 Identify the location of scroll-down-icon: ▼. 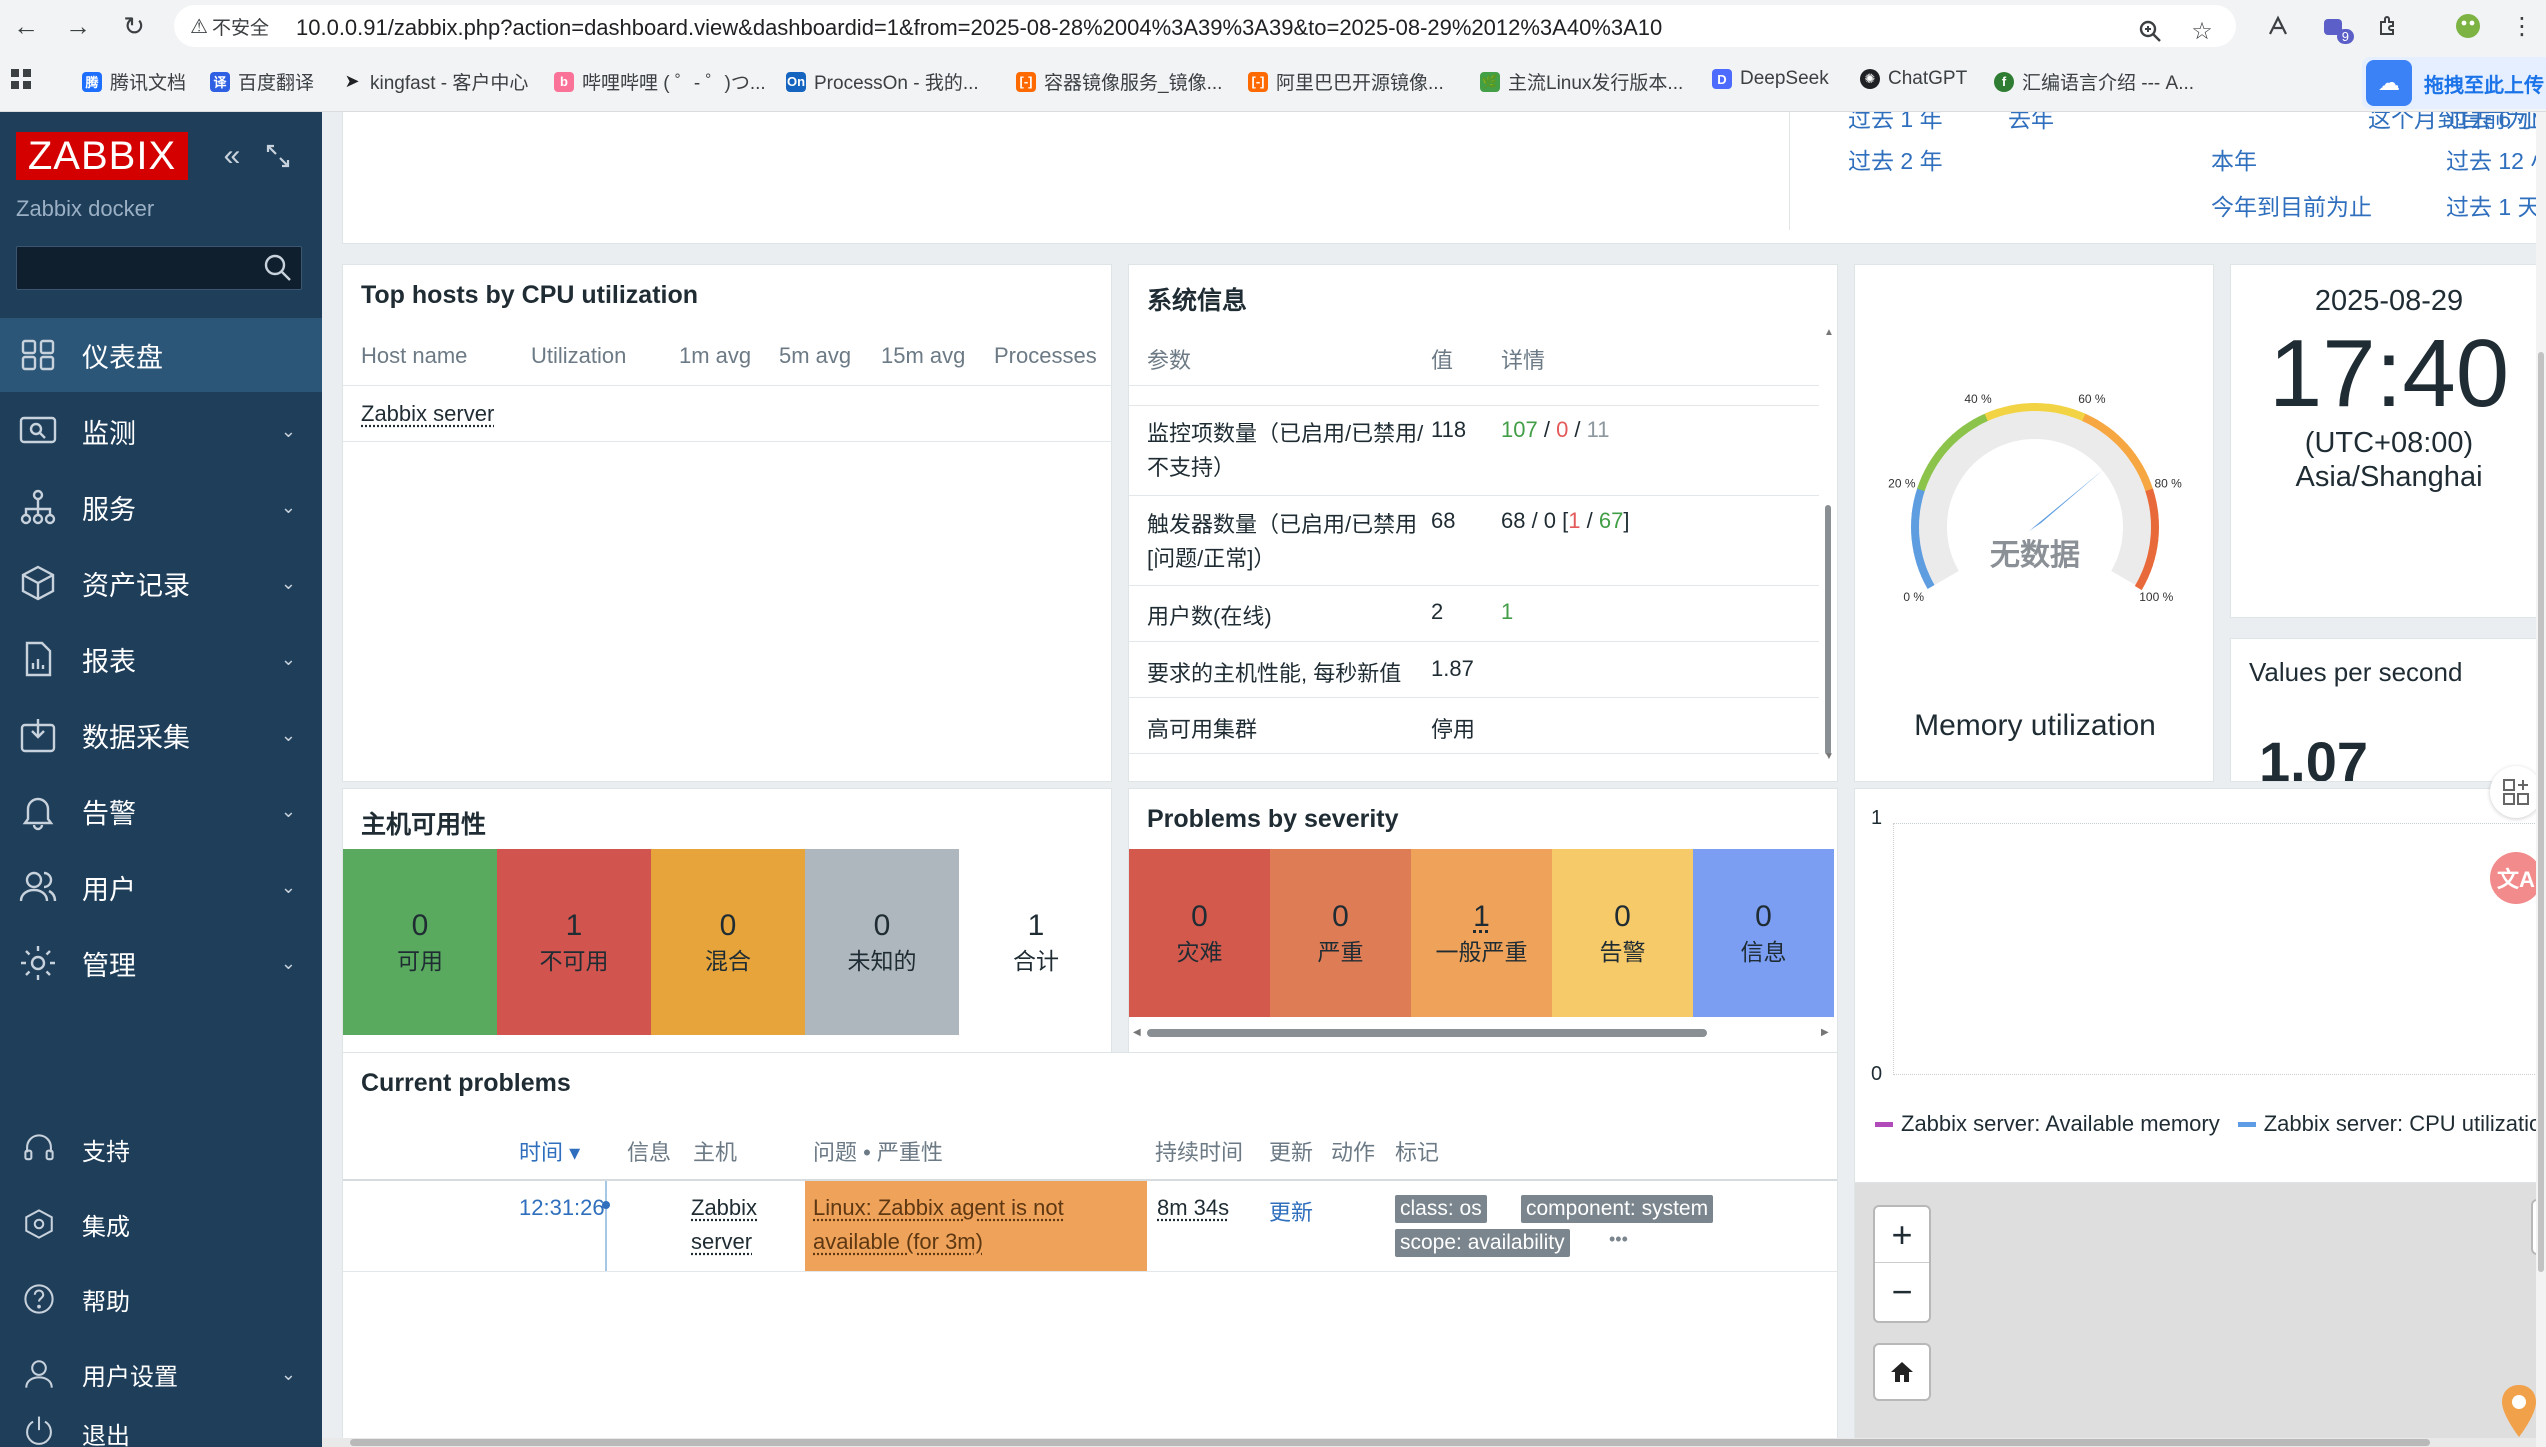
(1829, 756).